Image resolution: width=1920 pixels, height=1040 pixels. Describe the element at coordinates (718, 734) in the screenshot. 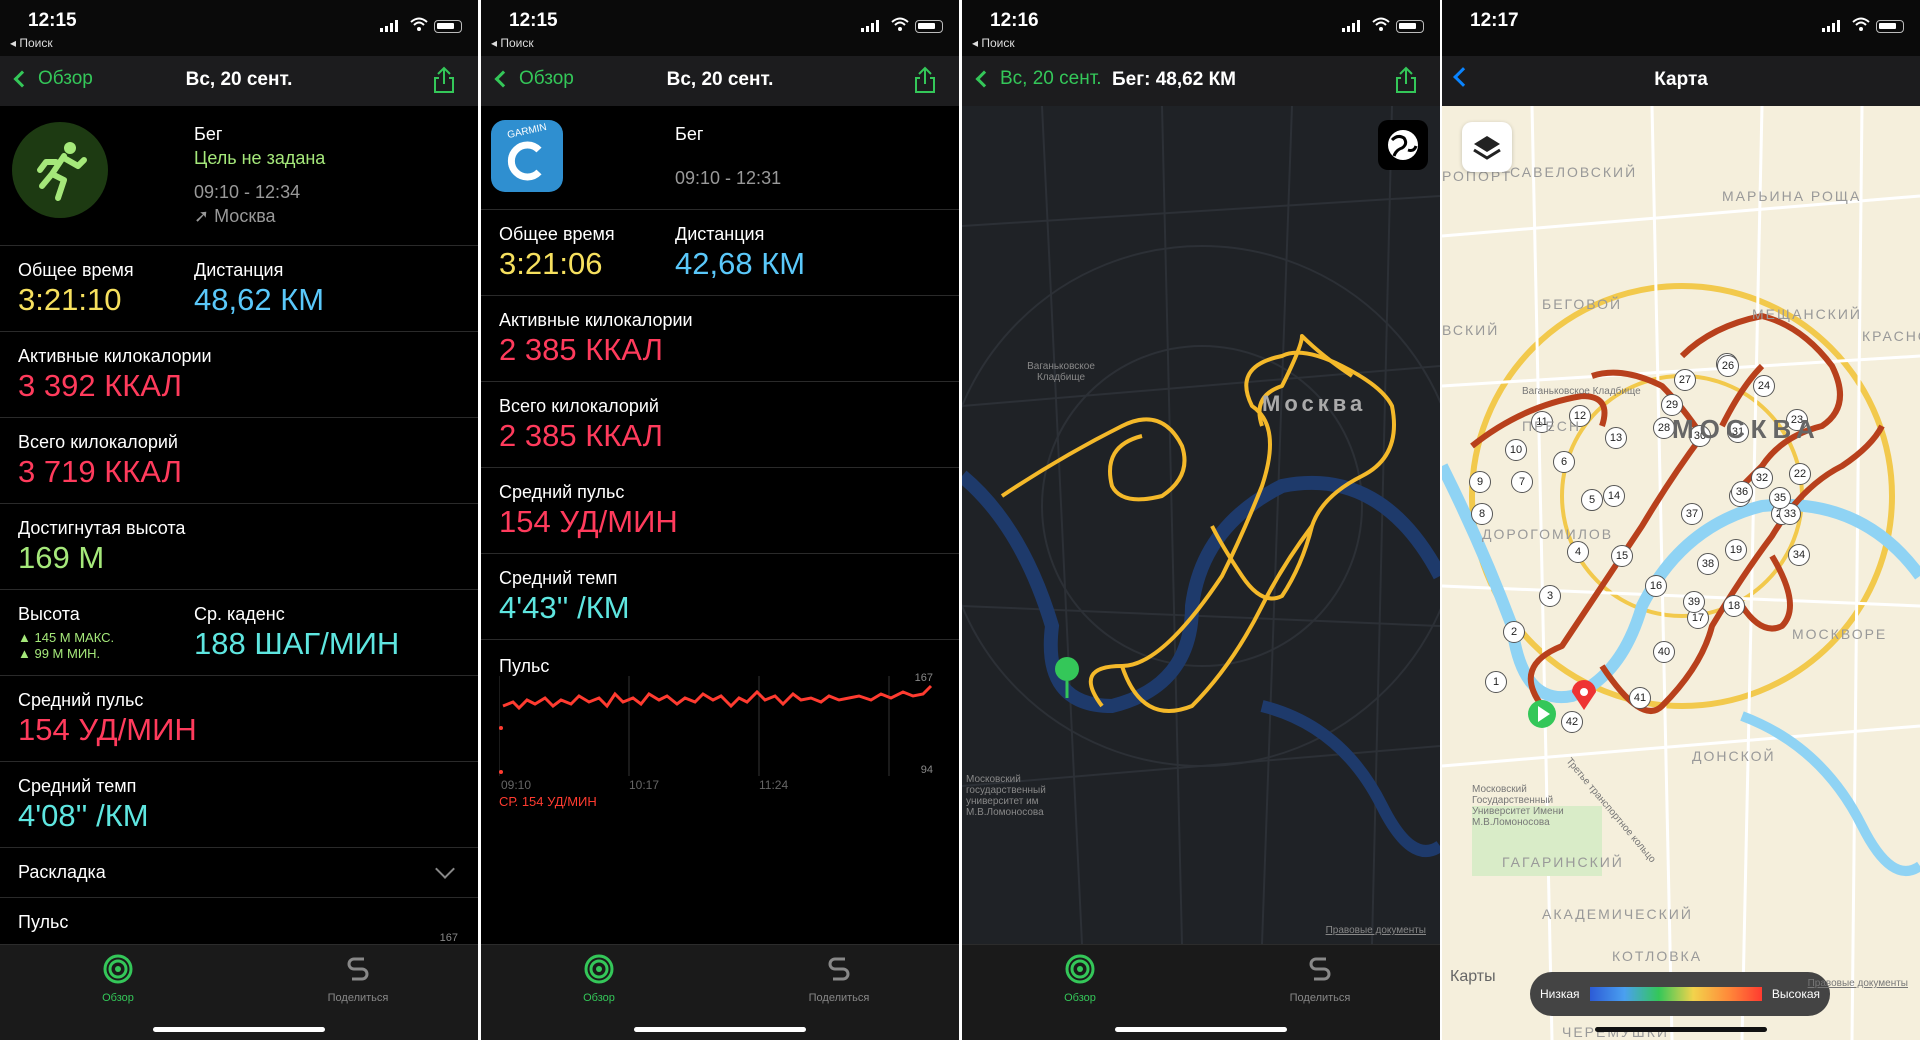

I see `pulse-chart: 167 94 09:10 10:17 11:24` at that location.